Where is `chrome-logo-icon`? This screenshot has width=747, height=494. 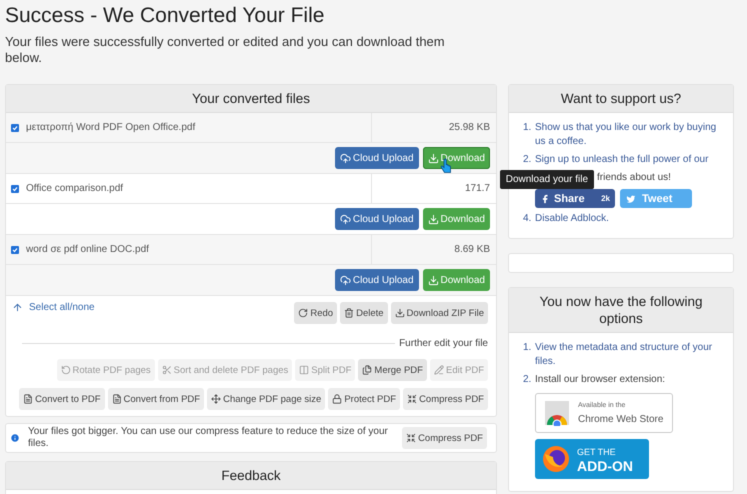
chrome-logo-icon is located at coordinates (557, 413).